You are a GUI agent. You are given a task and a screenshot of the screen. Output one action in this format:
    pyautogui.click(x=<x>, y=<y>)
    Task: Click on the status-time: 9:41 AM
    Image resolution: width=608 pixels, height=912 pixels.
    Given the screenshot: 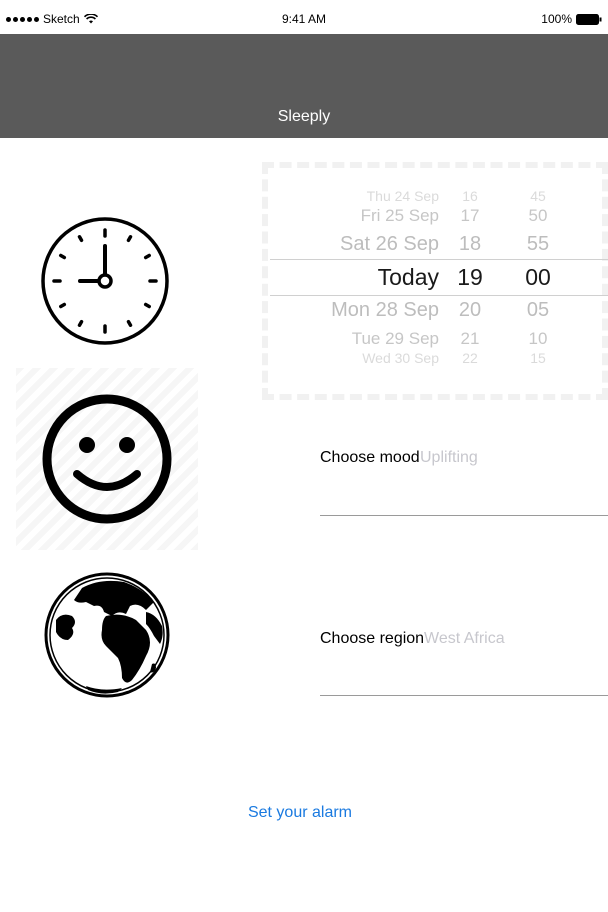 What is the action you would take?
    pyautogui.click(x=304, y=19)
    